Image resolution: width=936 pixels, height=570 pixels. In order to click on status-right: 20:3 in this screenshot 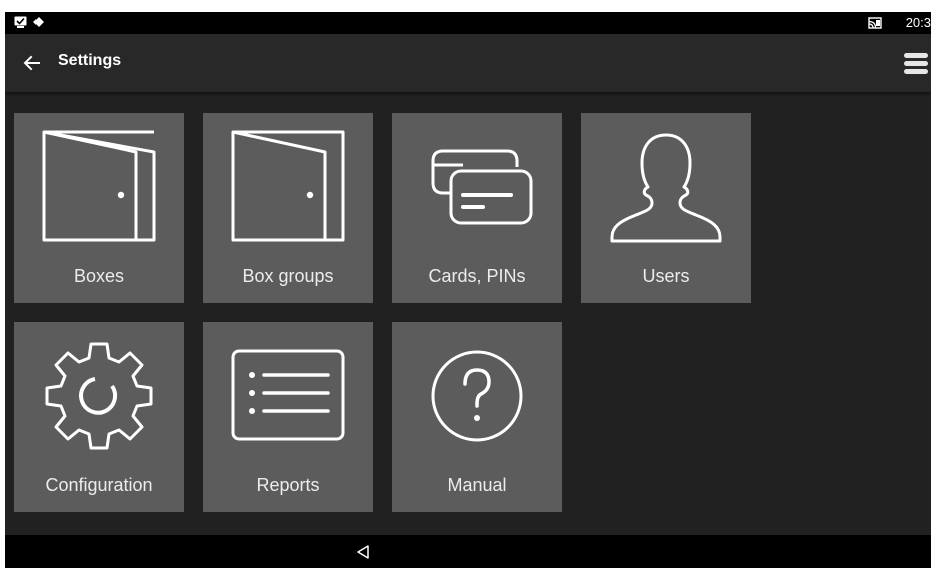, I will do `click(899, 22)`.